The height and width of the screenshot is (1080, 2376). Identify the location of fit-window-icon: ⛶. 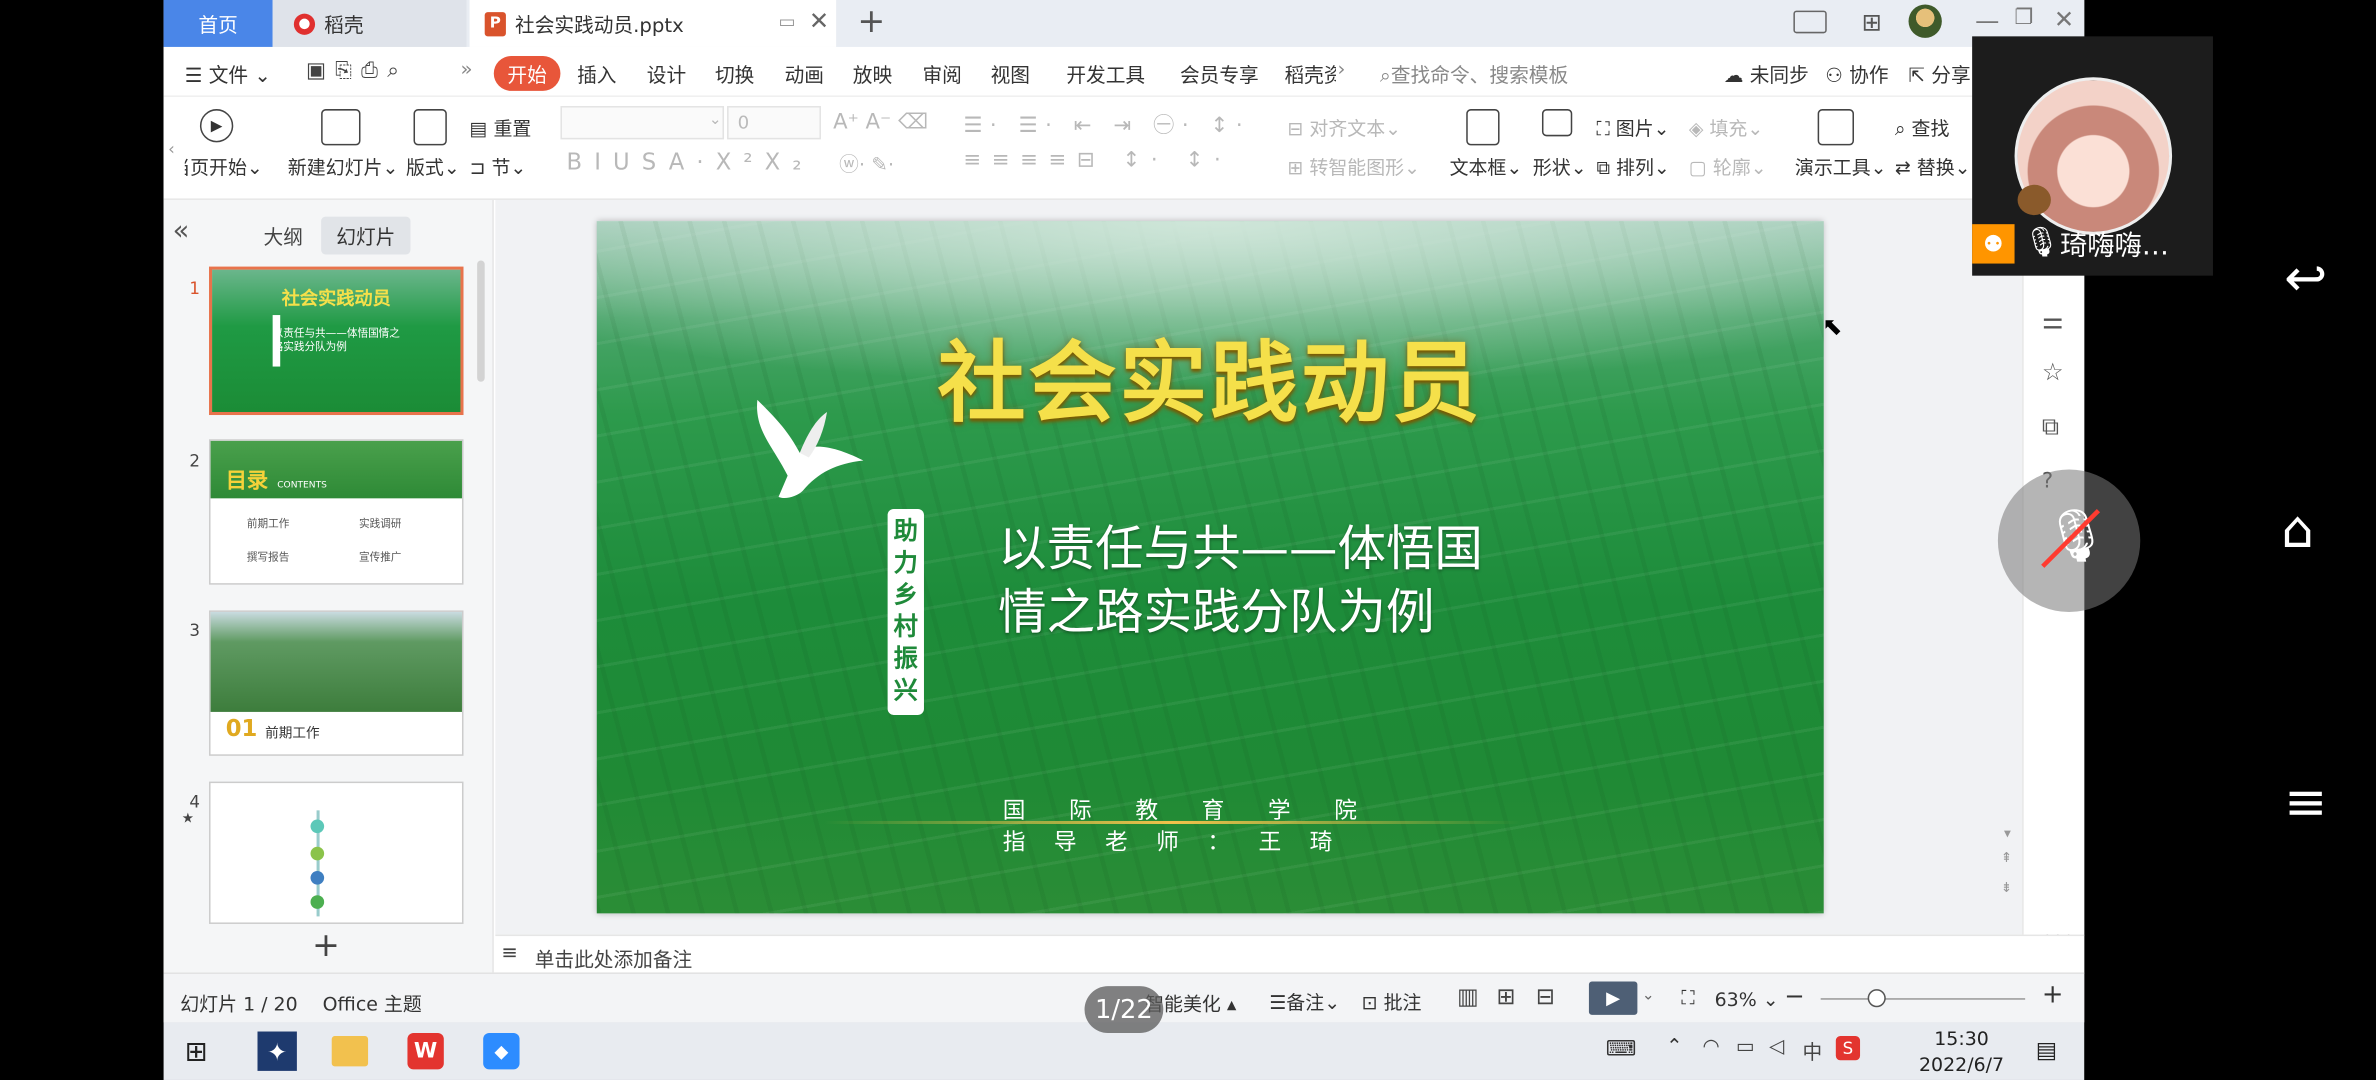
(1687, 998).